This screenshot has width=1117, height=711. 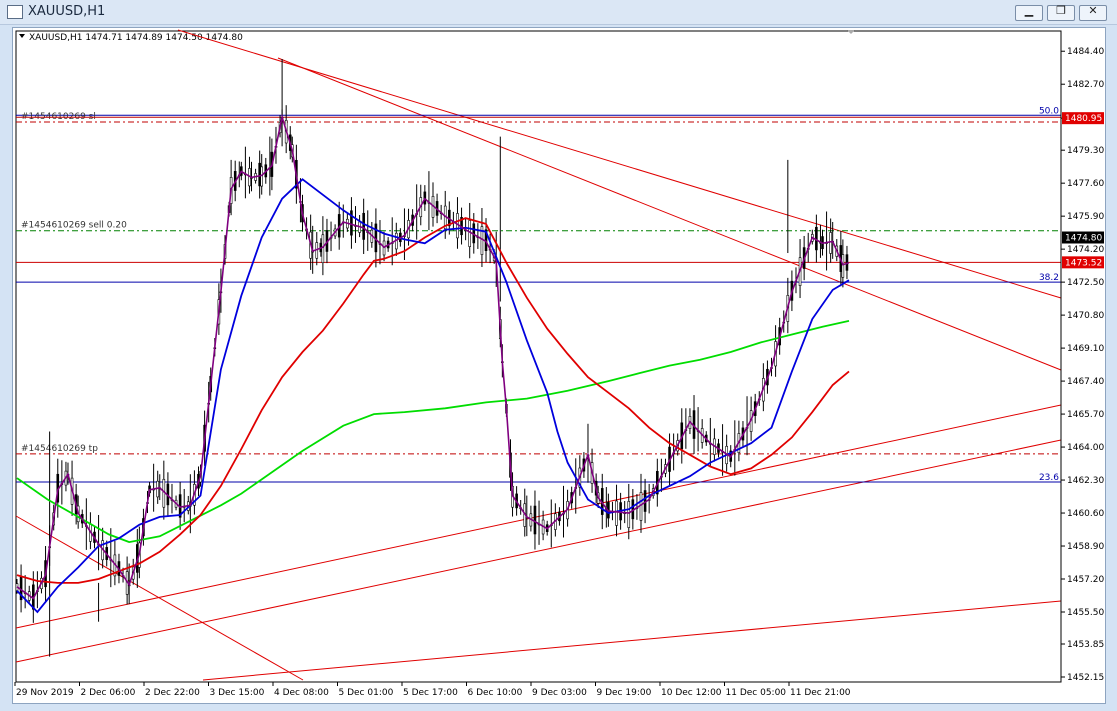 I want to click on fib-level-label: 50.0, so click(x=1049, y=111).